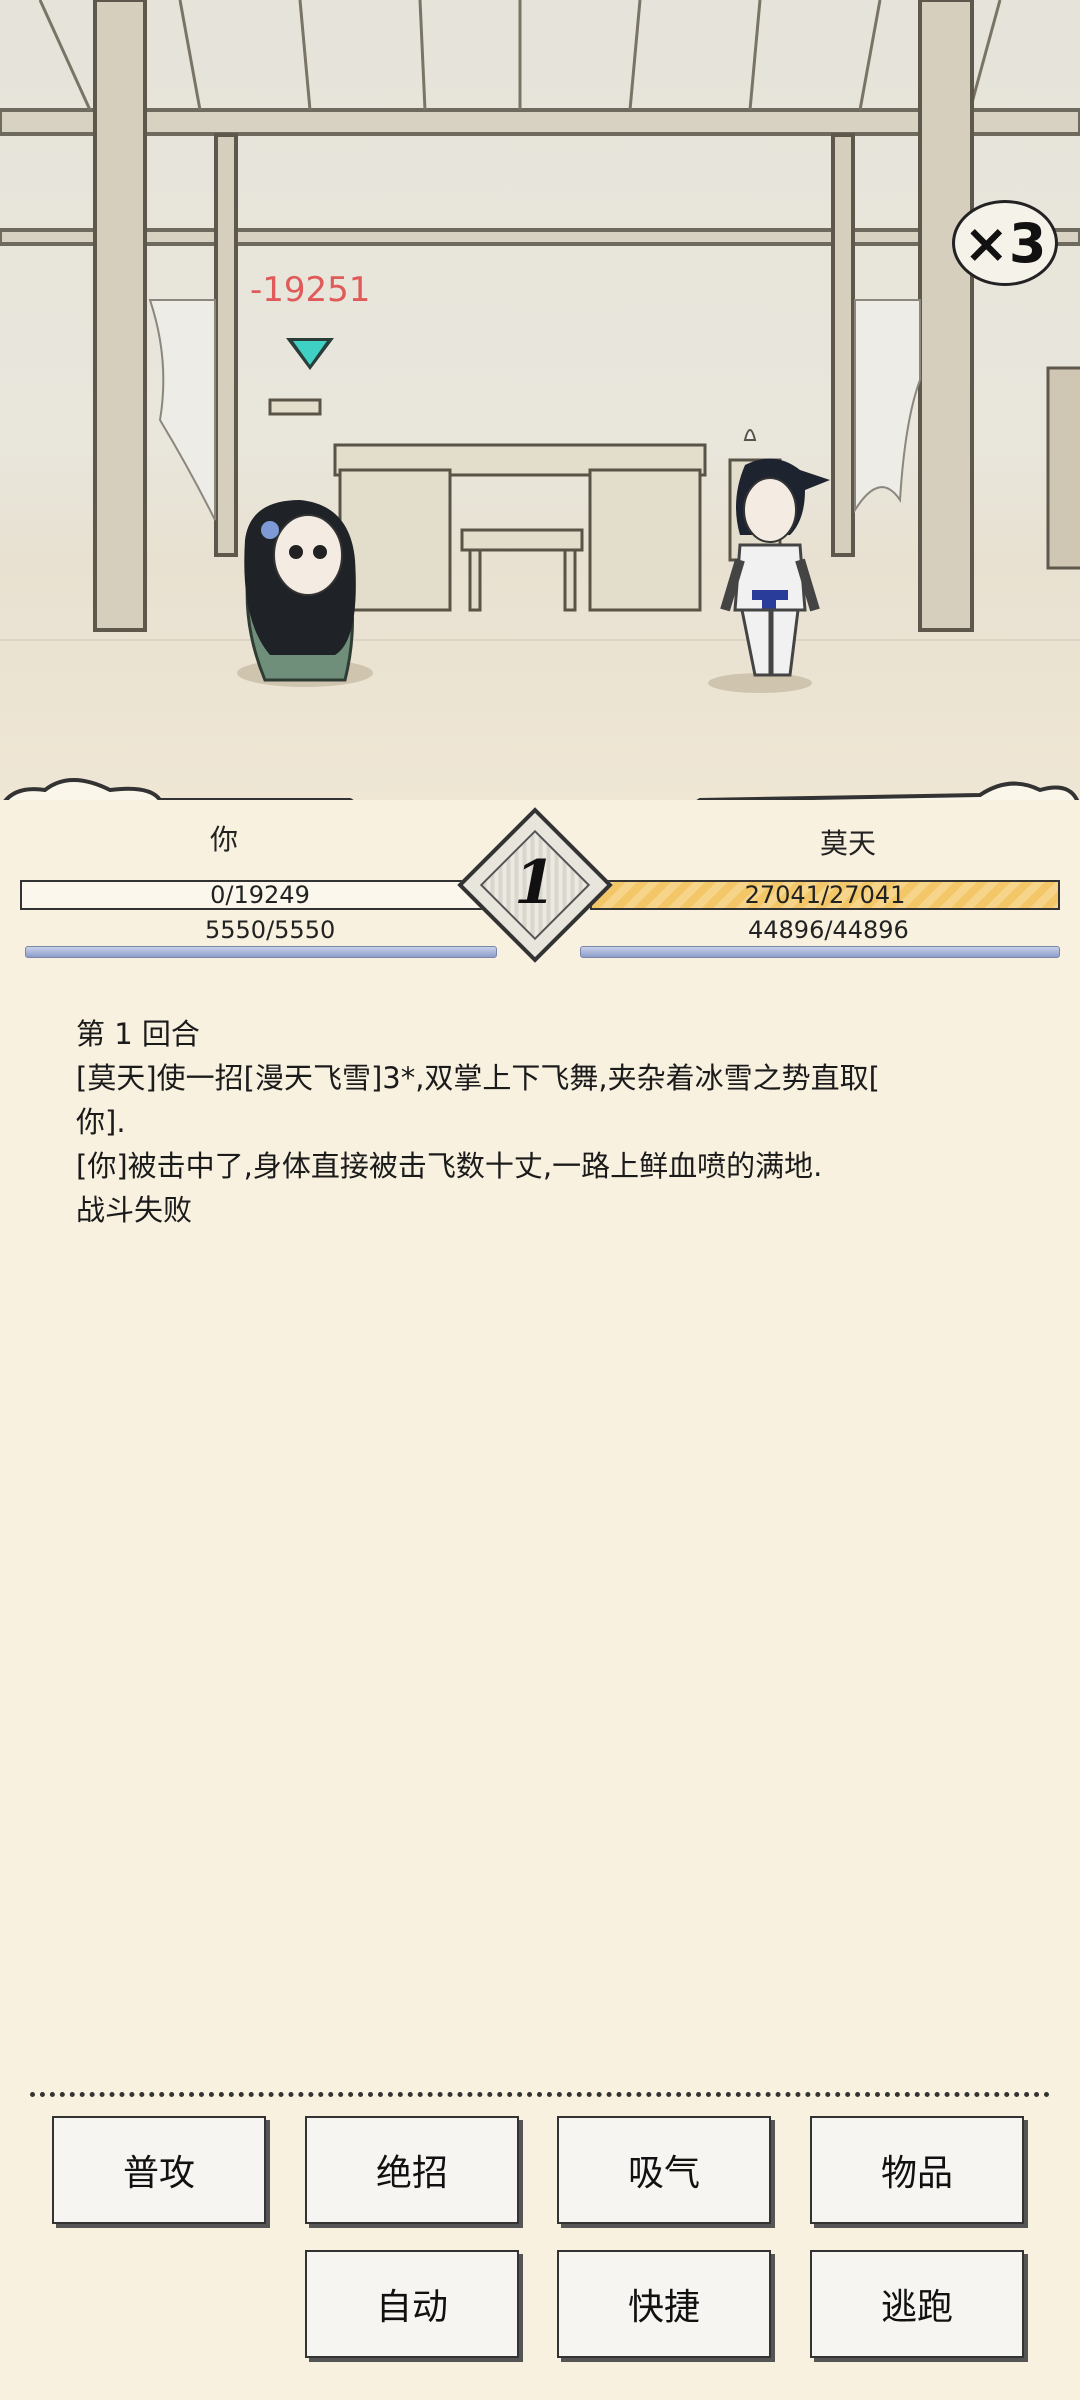 This screenshot has width=1080, height=2400. I want to click on items-button: 物品, so click(917, 2170).